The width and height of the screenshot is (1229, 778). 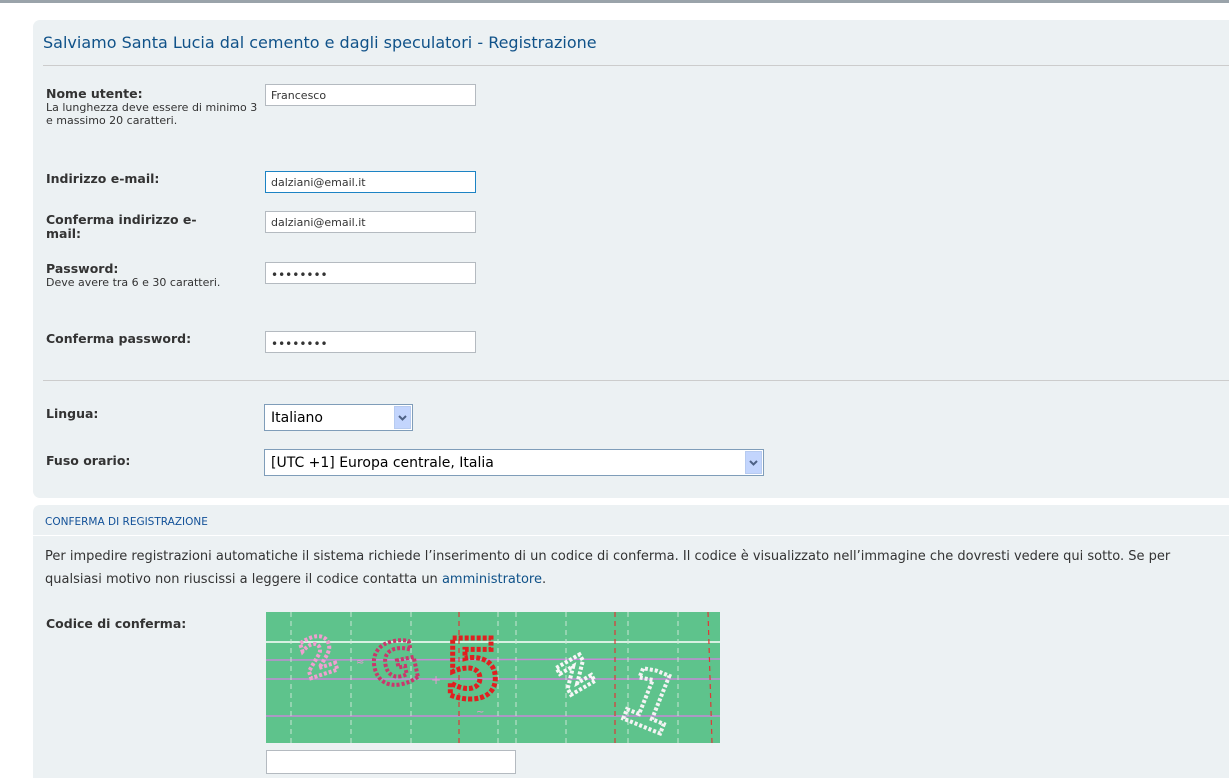 I want to click on password-hint: Deve avere tra 6 e 30 caratteri., so click(x=133, y=282).